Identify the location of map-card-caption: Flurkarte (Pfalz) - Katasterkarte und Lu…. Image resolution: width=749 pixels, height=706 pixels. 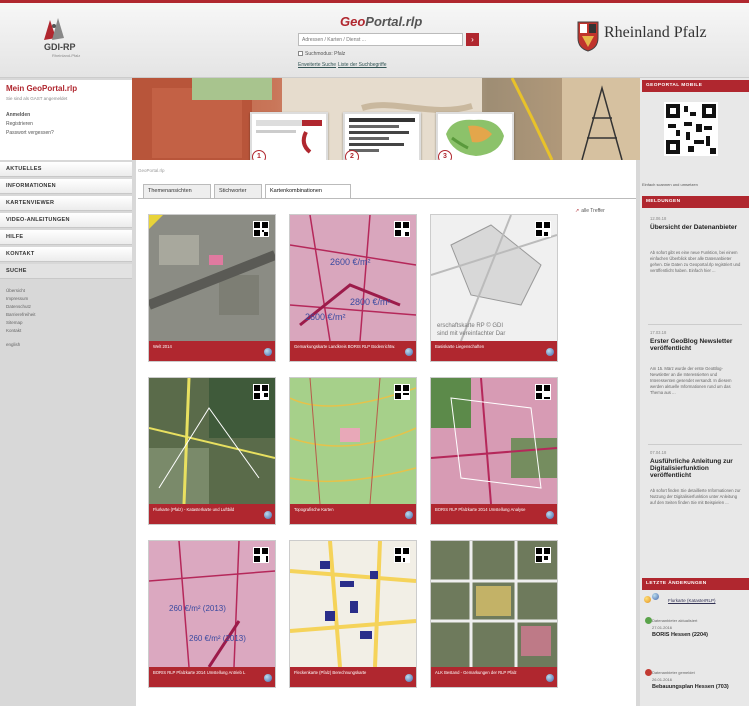
(212, 514).